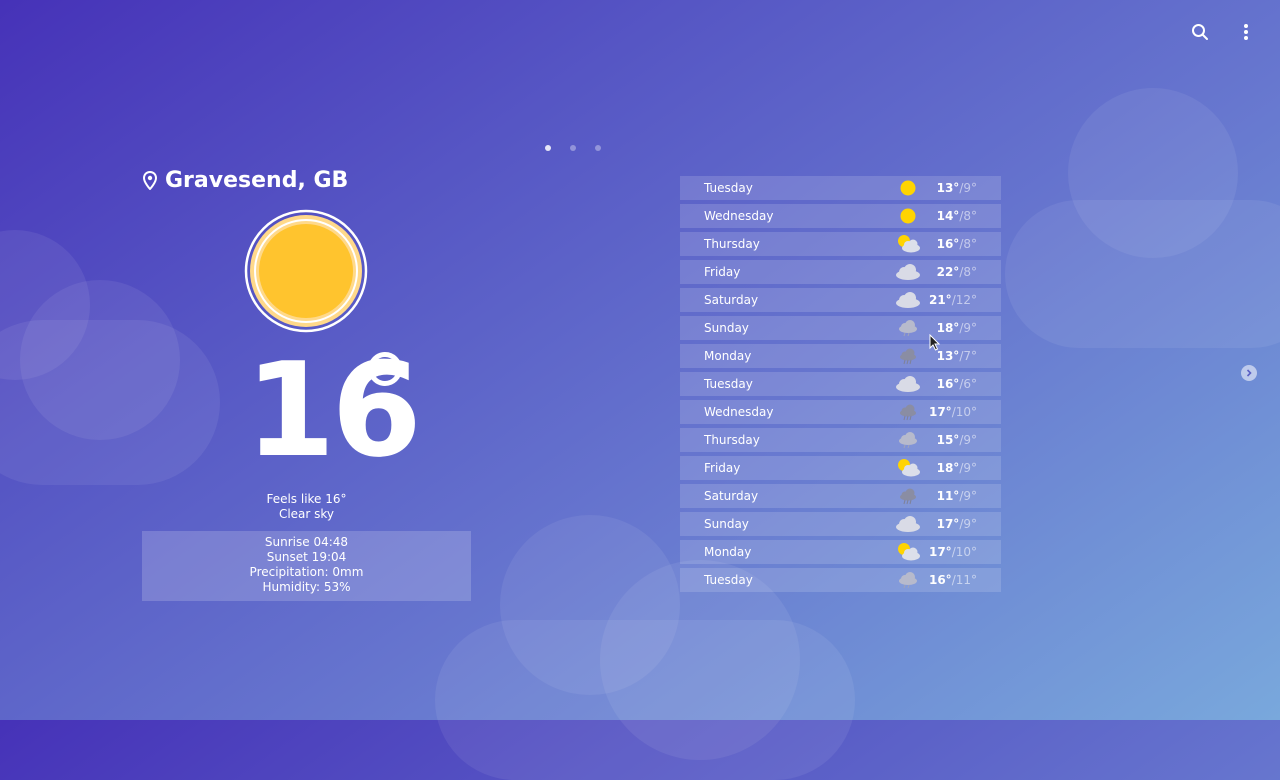 This screenshot has height=780, width=1280. What do you see at coordinates (732, 440) in the screenshot?
I see `forecast-day: Thursday` at bounding box center [732, 440].